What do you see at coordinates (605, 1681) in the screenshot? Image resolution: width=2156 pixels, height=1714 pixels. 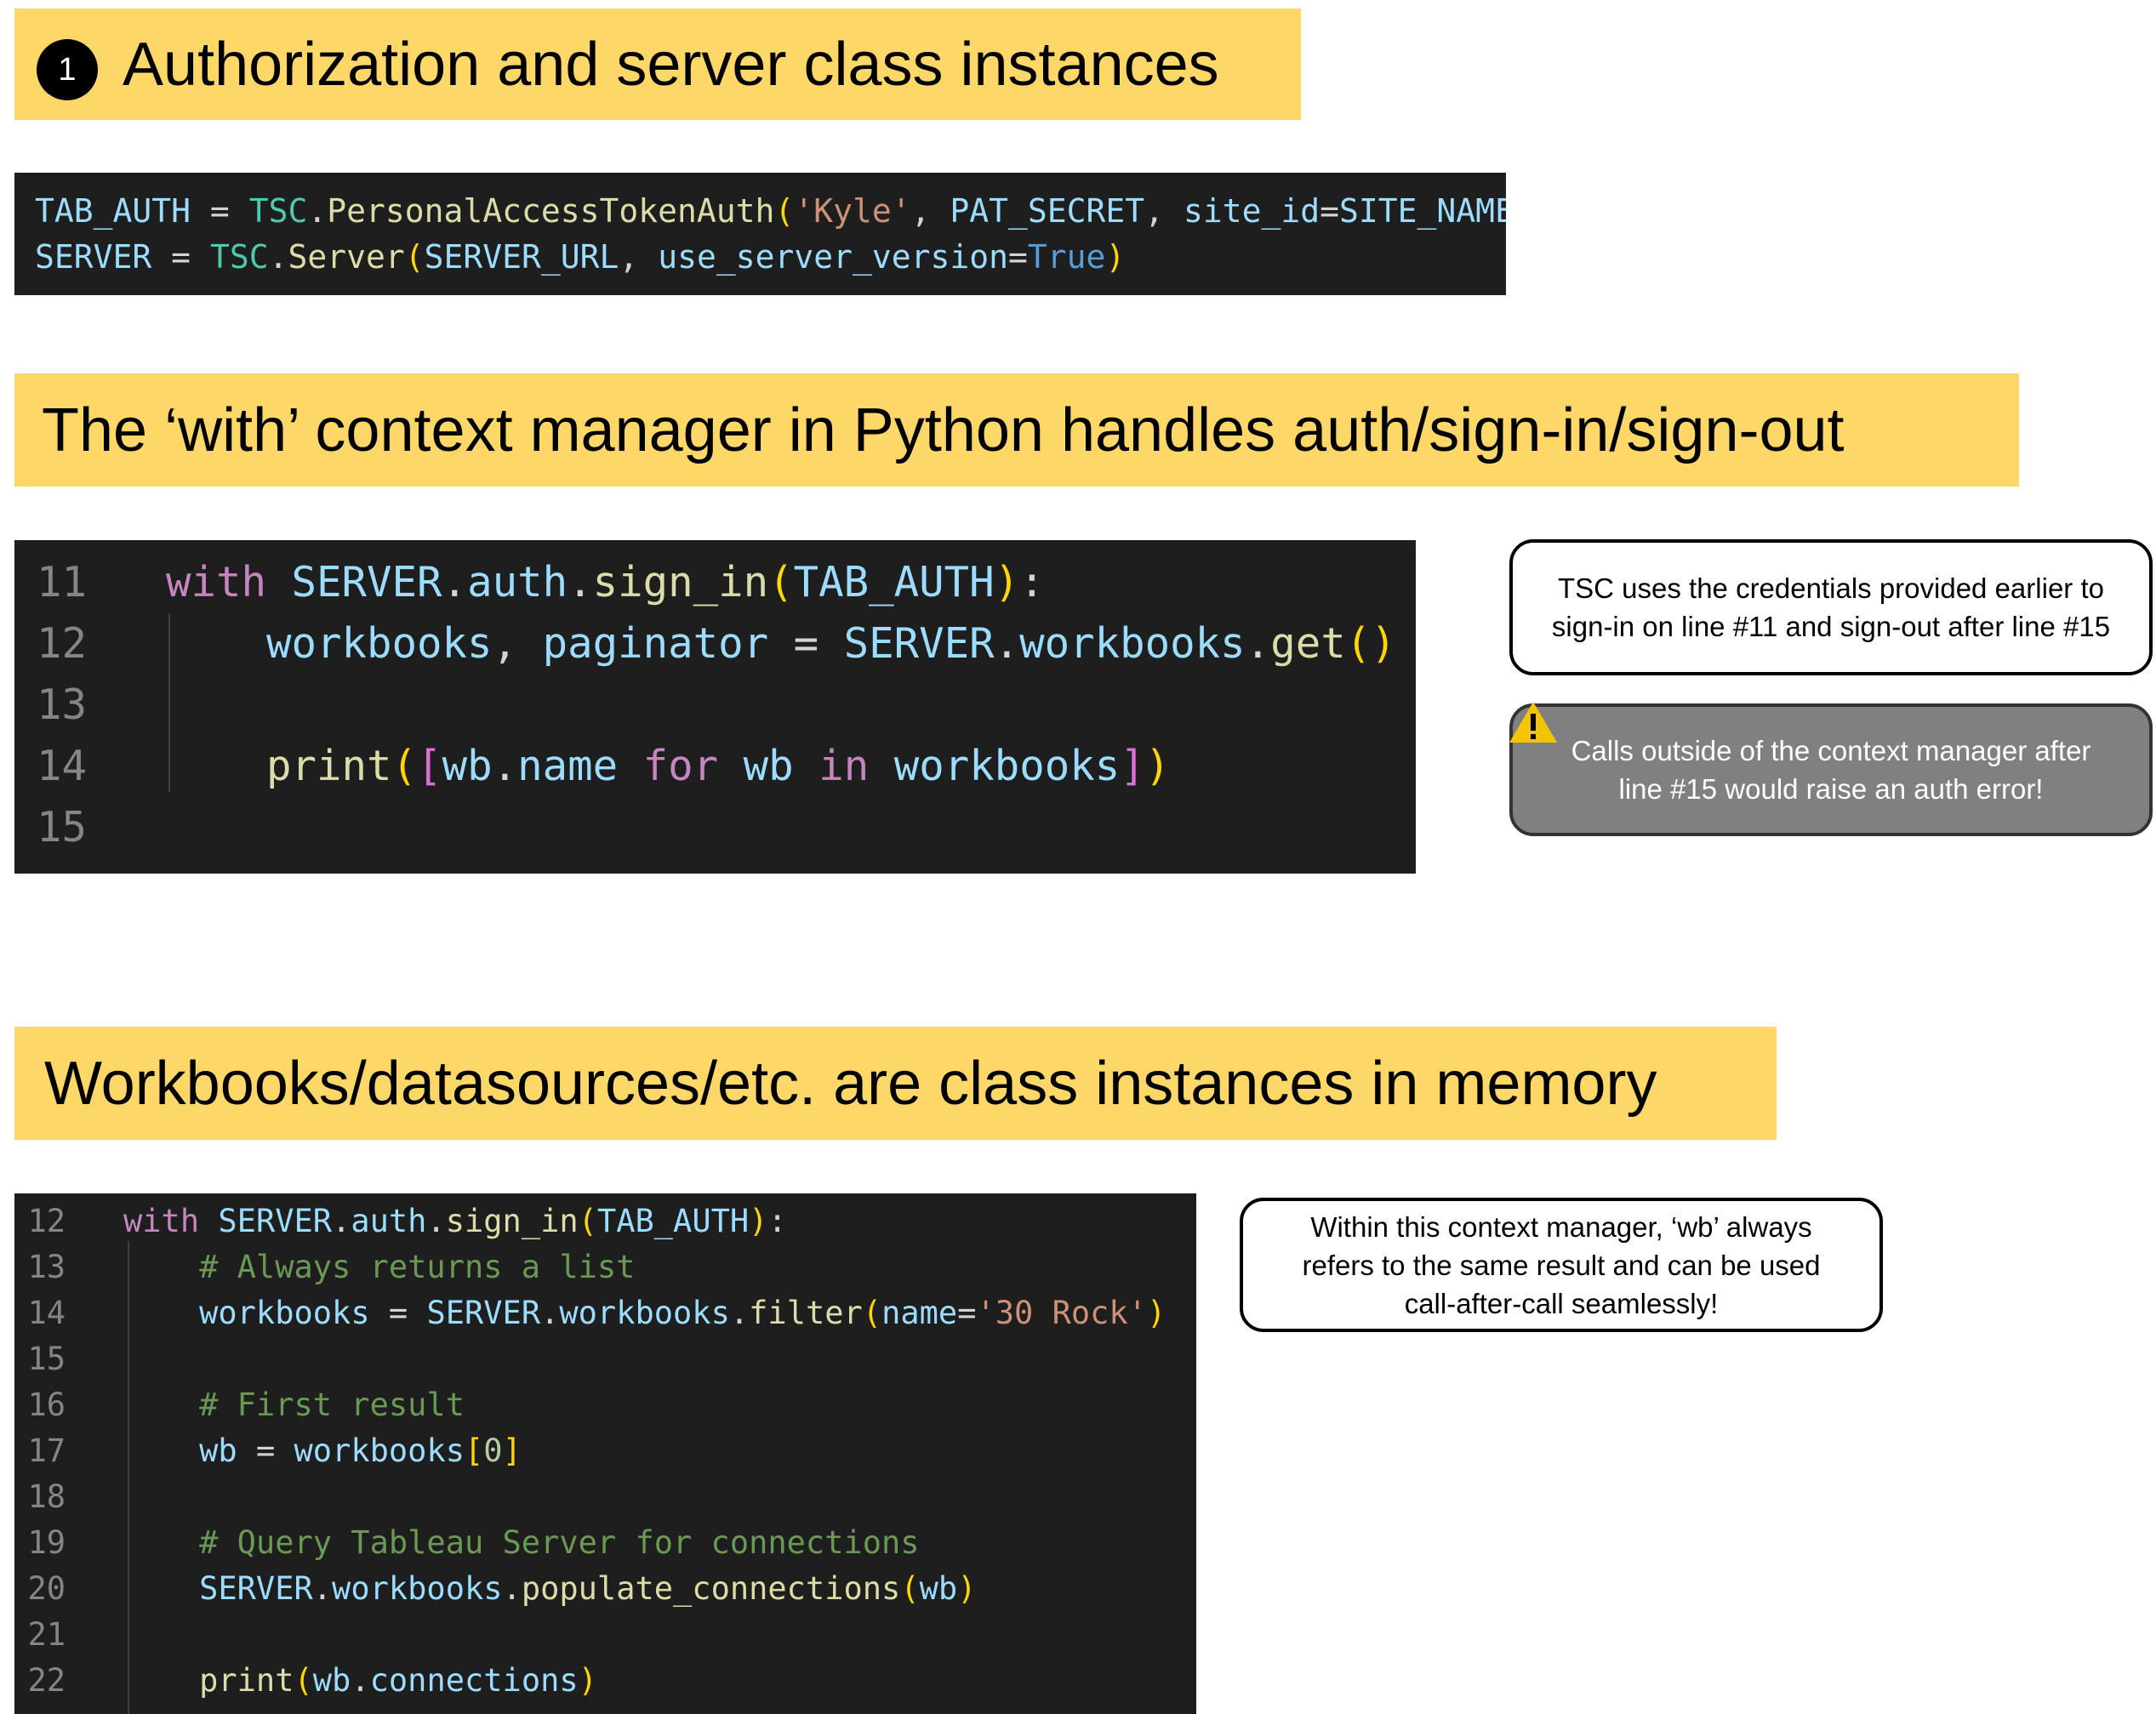 I see `code-line: 22 print(wb.connections)` at bounding box center [605, 1681].